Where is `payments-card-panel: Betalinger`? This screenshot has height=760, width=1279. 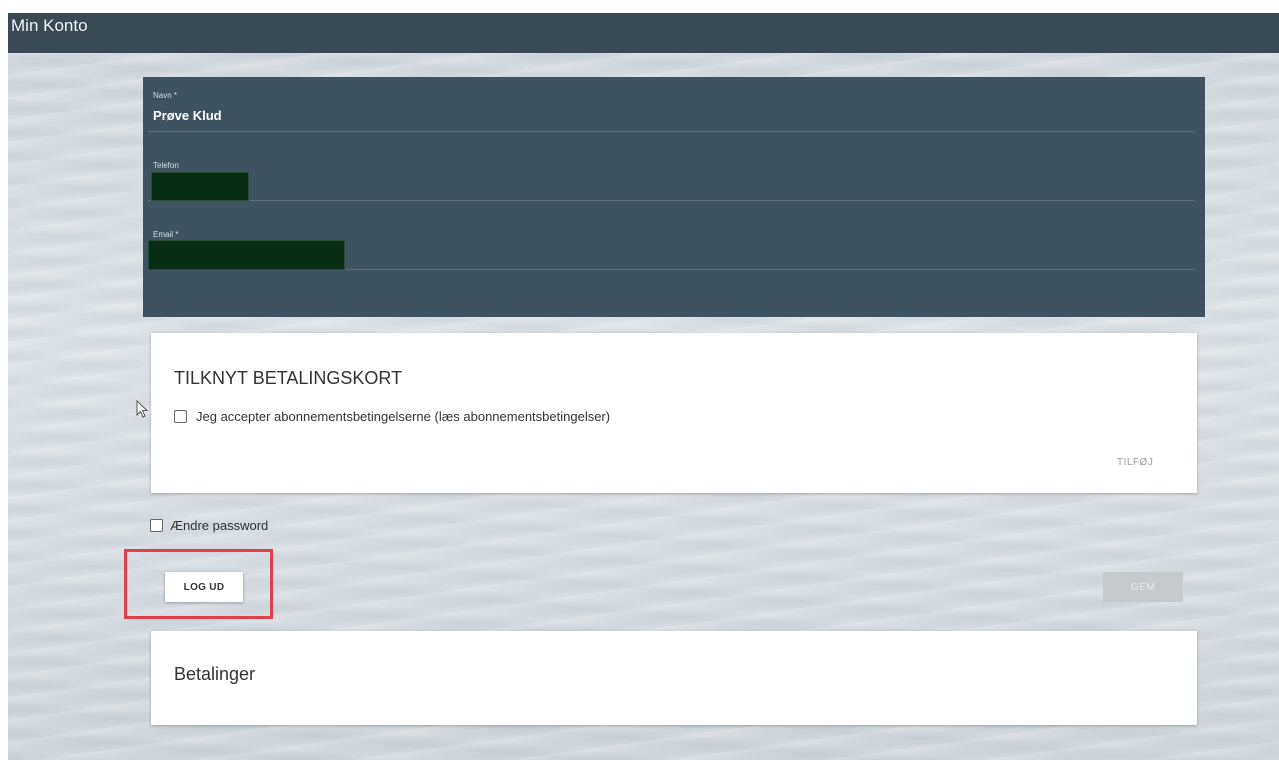
payments-card-panel: Betalinger is located at coordinates (674, 678).